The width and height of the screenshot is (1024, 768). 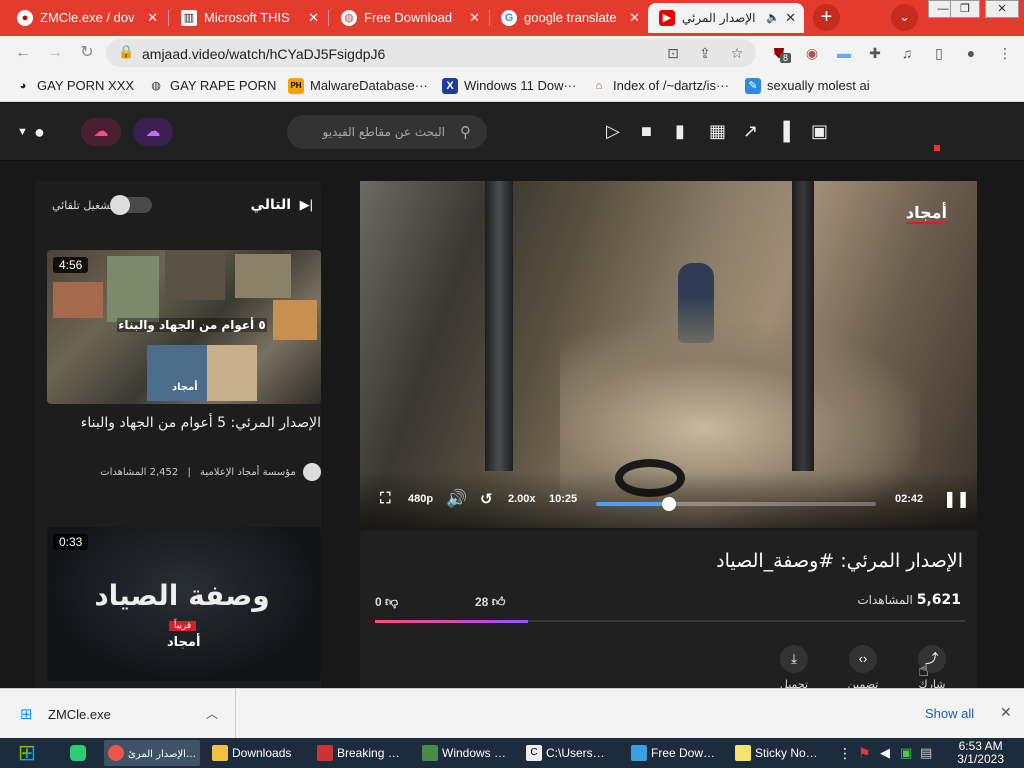 What do you see at coordinates (826, 17) in the screenshot?
I see `new-tab-button: +` at bounding box center [826, 17].